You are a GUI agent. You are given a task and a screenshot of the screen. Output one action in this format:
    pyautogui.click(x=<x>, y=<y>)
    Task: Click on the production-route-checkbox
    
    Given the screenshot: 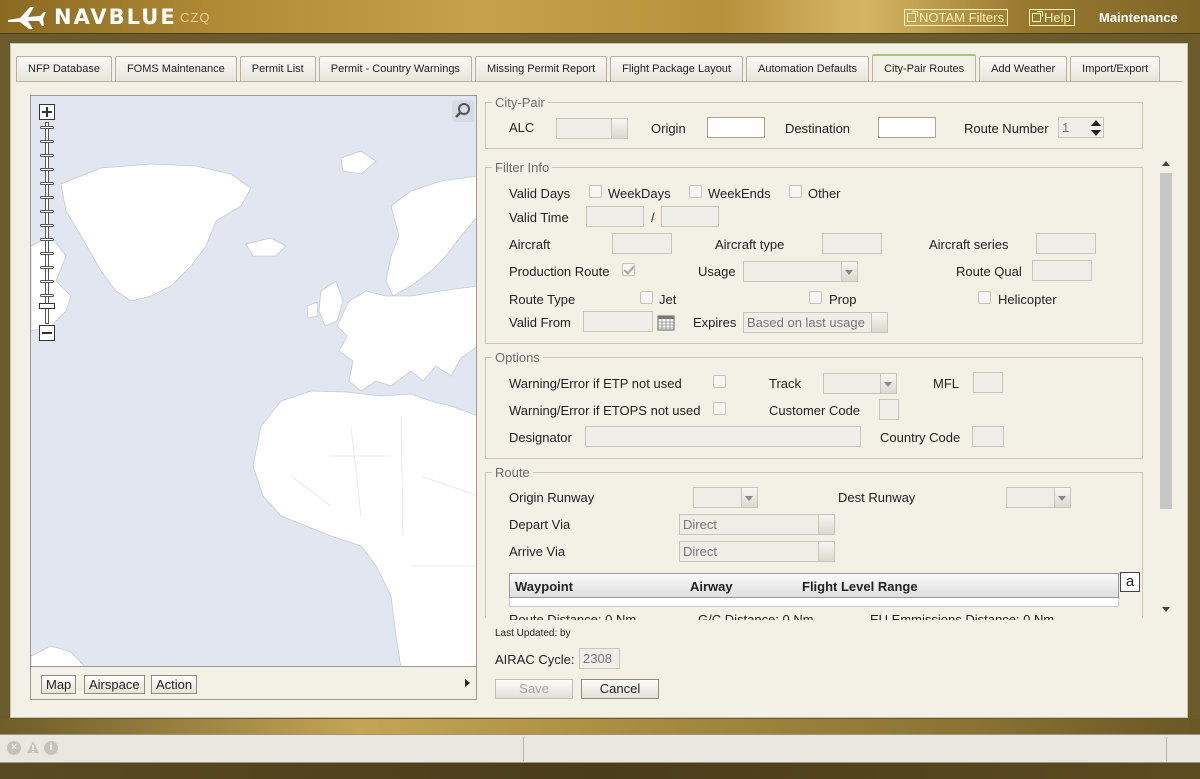 What is the action you would take?
    pyautogui.click(x=628, y=269)
    